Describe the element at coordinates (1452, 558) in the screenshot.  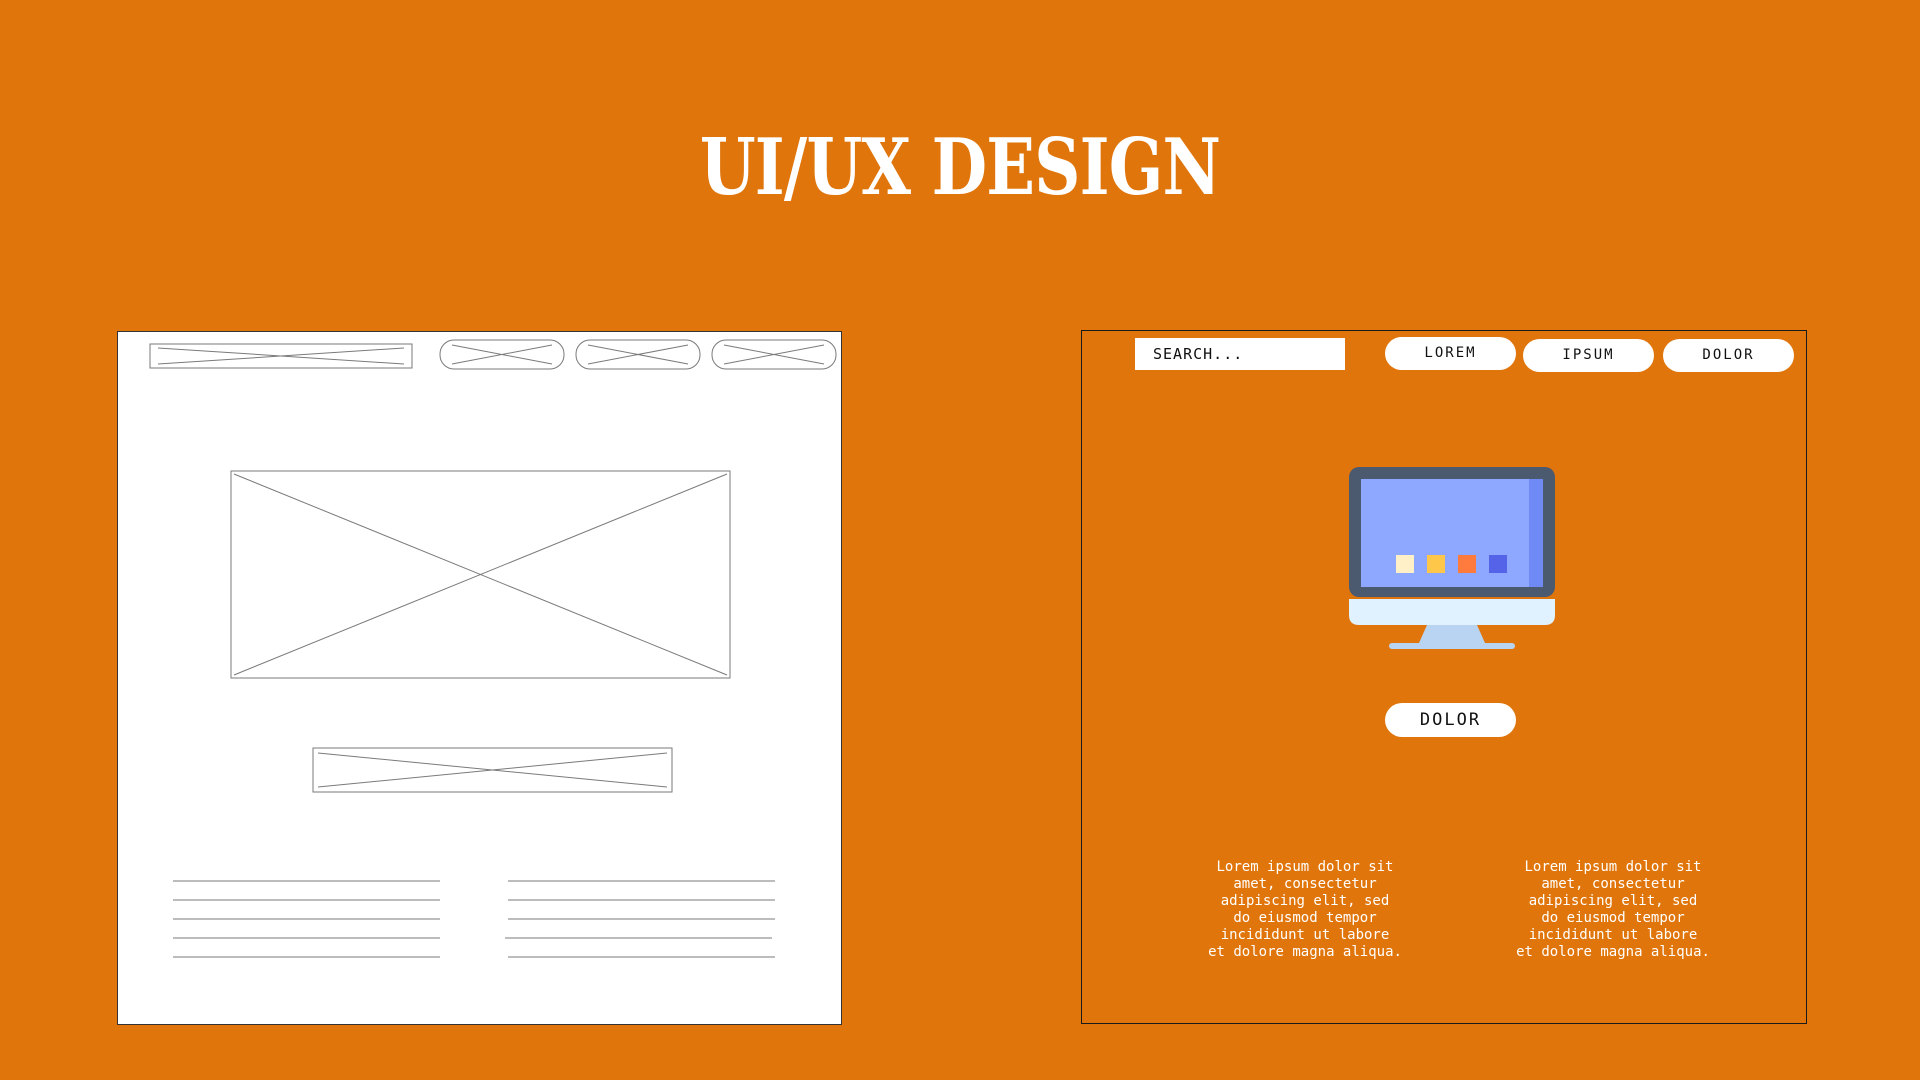
I see `desktop-monitor-icon` at that location.